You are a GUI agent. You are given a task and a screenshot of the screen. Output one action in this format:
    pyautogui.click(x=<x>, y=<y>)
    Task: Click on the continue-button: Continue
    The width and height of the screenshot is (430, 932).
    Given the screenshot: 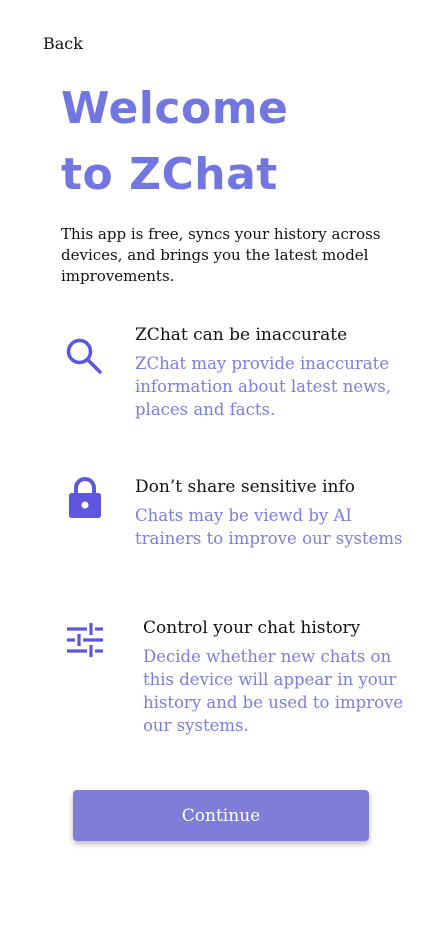 What is the action you would take?
    pyautogui.click(x=221, y=815)
    